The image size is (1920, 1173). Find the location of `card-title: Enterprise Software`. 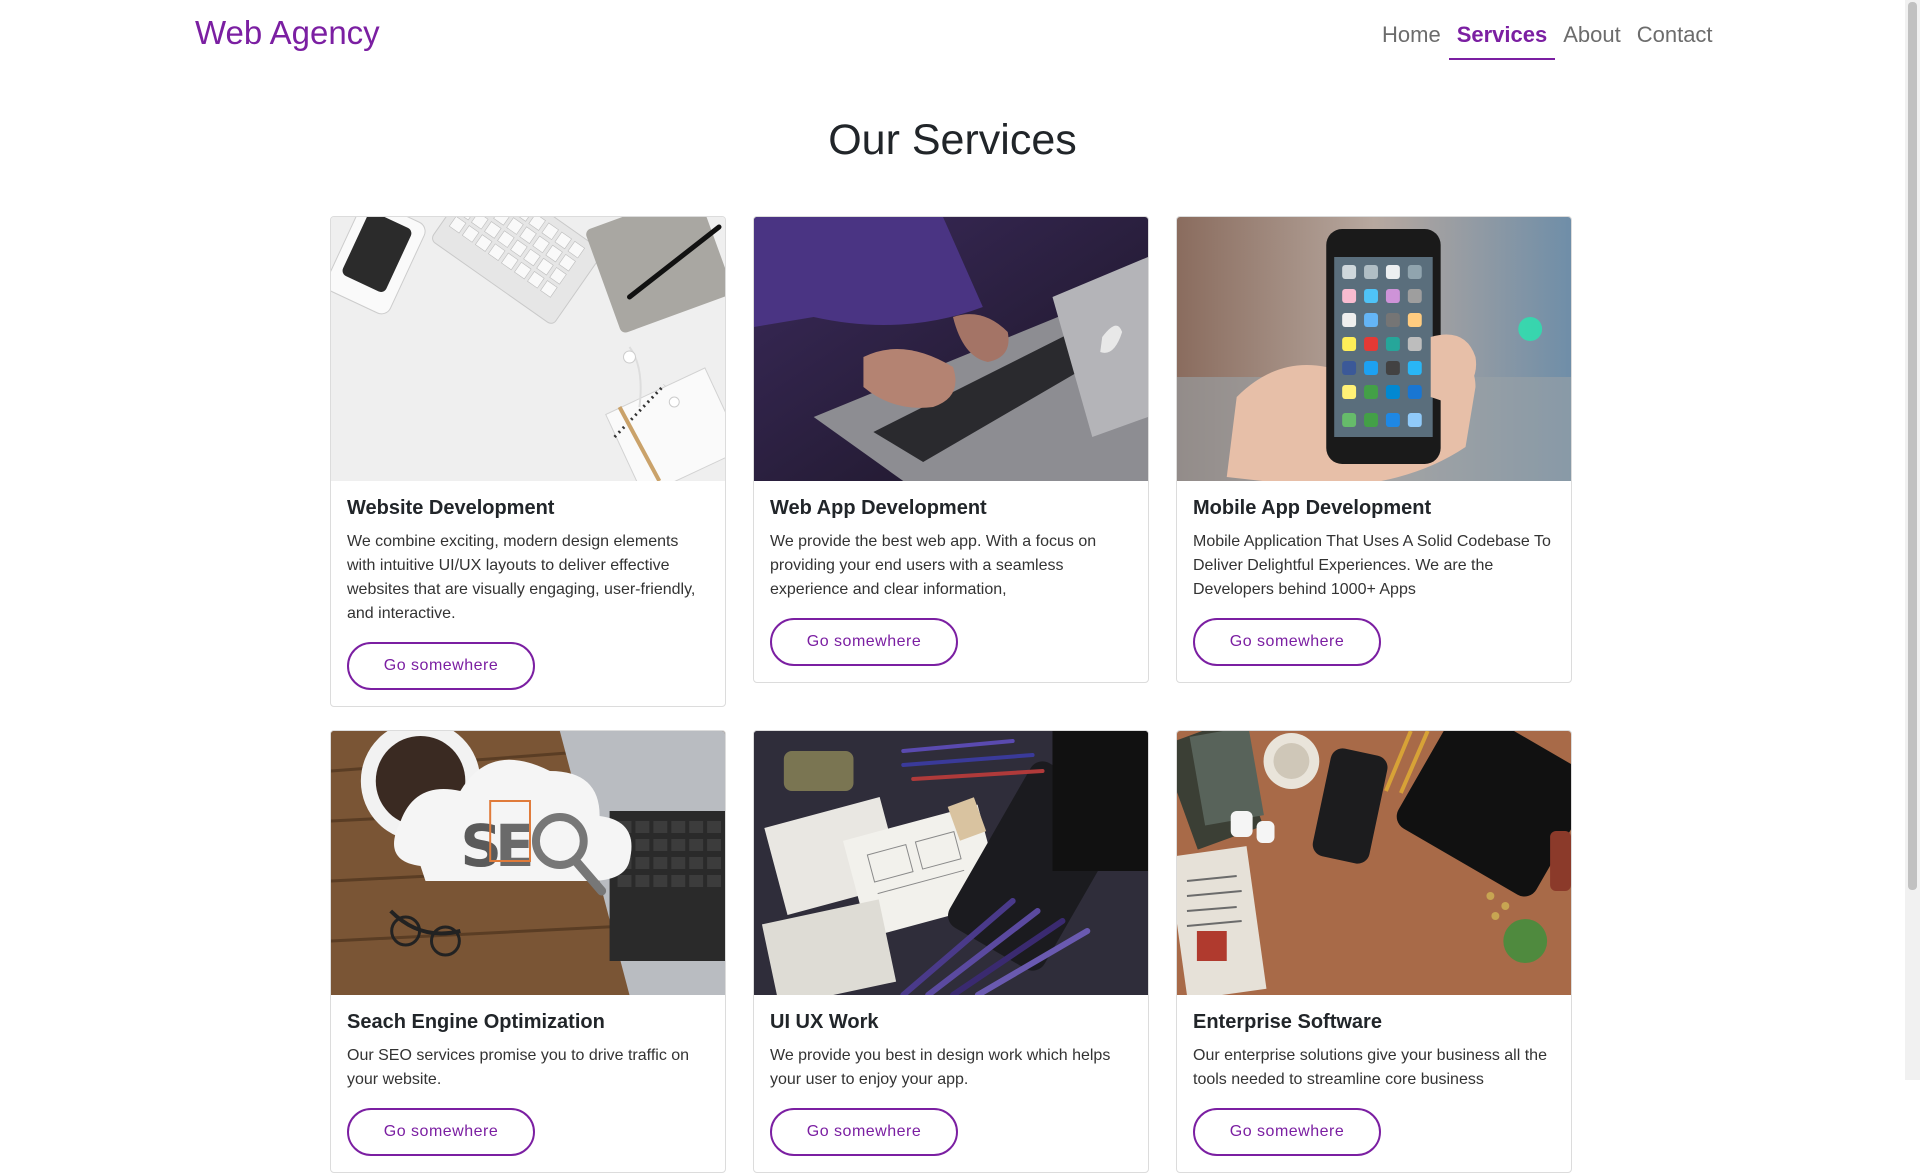

card-title: Enterprise Software is located at coordinates (1287, 1022).